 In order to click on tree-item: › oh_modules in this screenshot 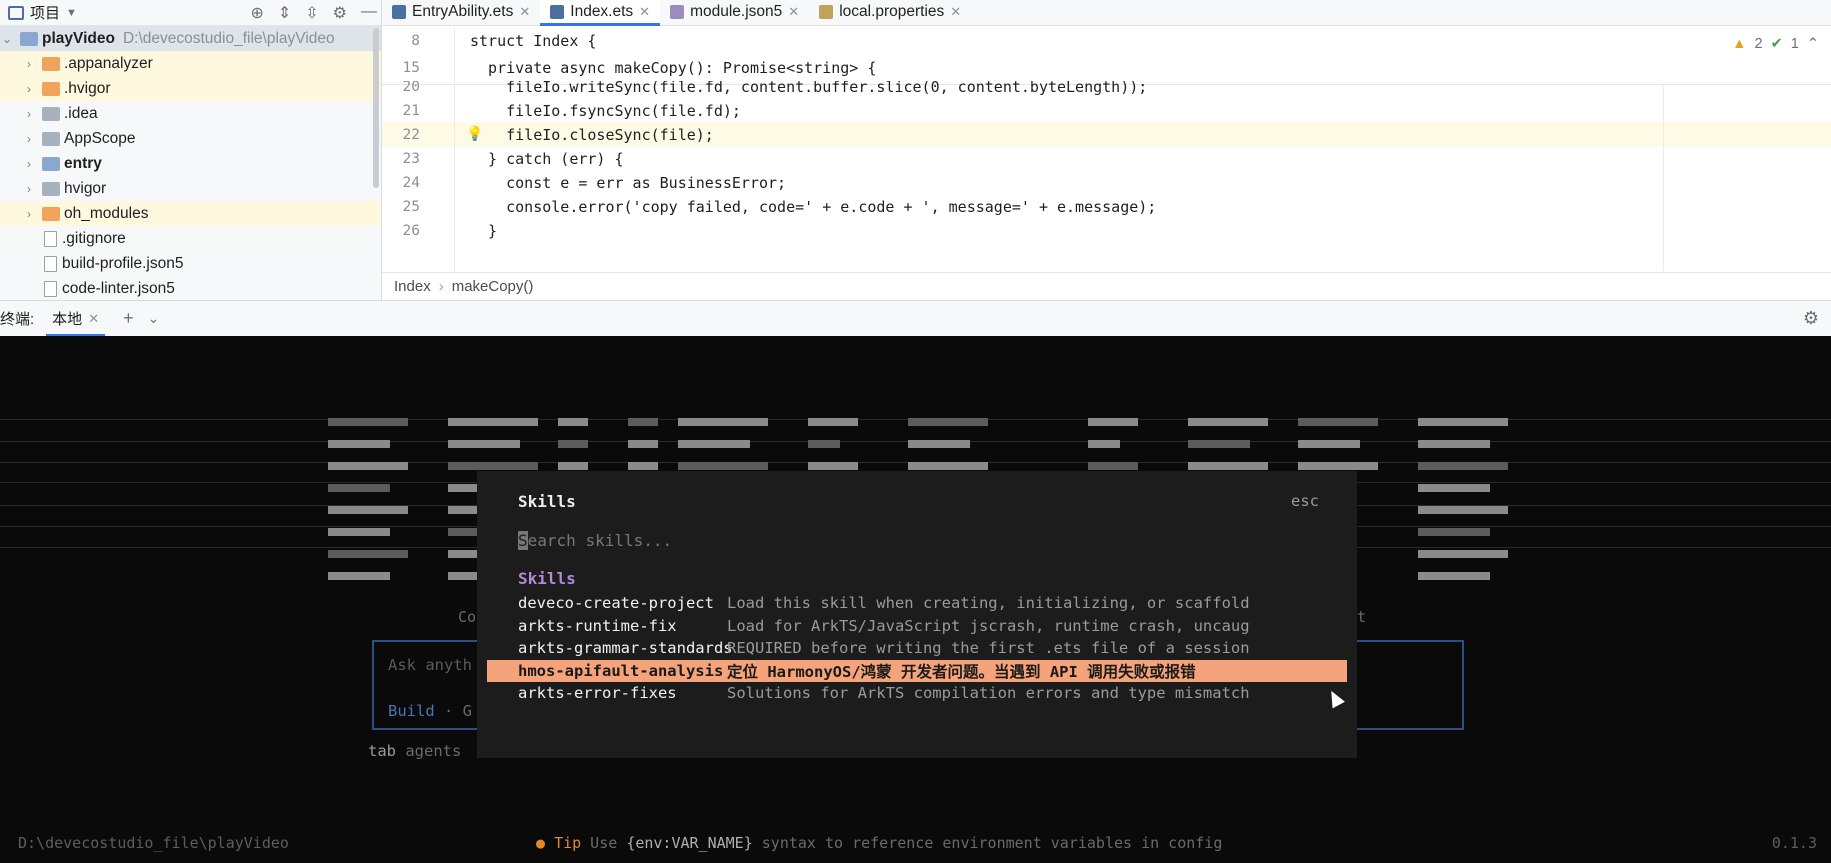, I will do `click(190, 213)`.